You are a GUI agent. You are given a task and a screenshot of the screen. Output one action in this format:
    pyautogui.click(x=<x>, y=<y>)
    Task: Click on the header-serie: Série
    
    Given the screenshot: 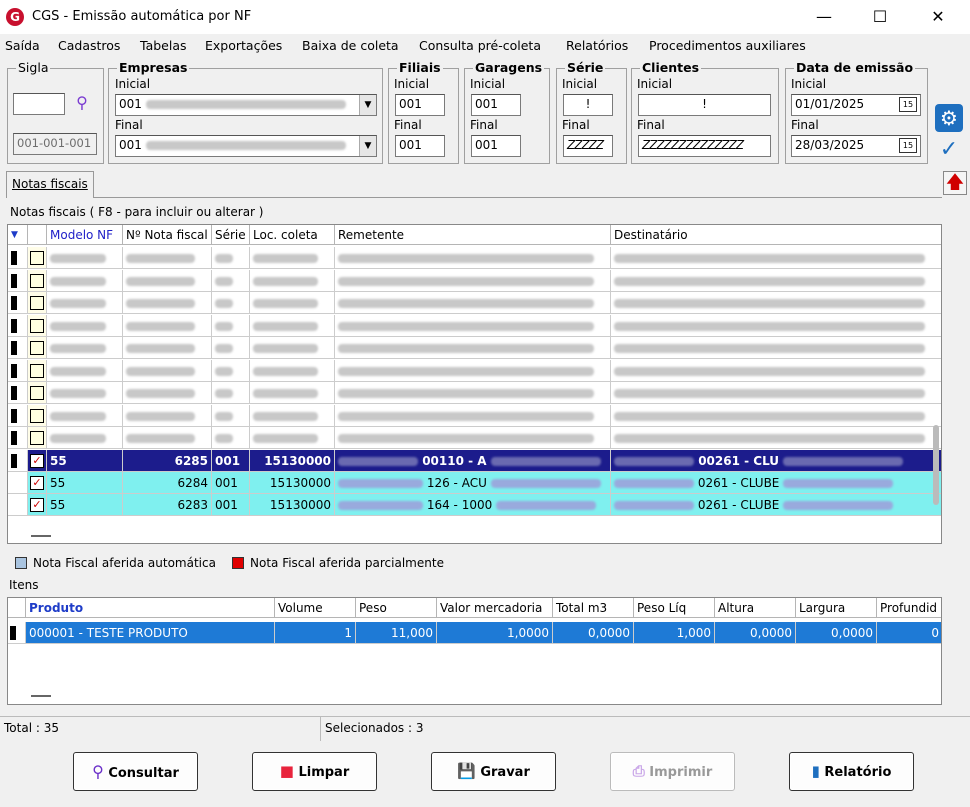 What is the action you would take?
    pyautogui.click(x=231, y=235)
    